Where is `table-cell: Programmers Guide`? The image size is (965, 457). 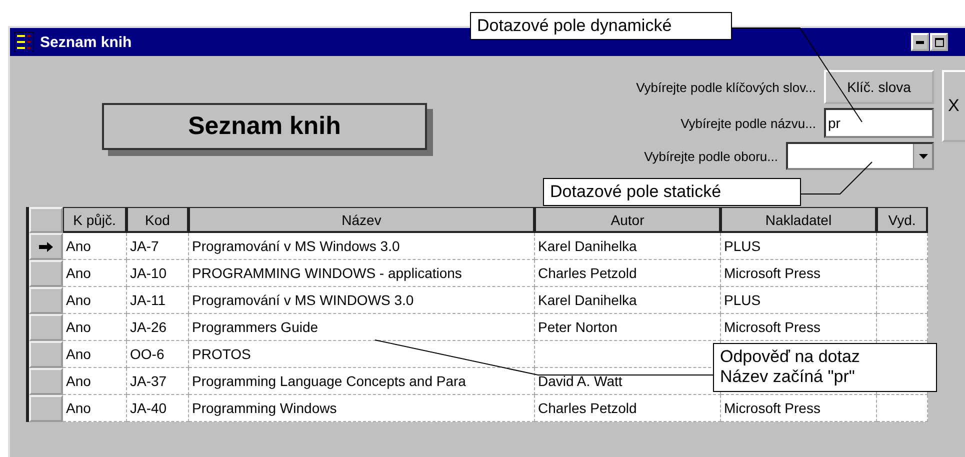 table-cell: Programmers Guide is located at coordinates (362, 327).